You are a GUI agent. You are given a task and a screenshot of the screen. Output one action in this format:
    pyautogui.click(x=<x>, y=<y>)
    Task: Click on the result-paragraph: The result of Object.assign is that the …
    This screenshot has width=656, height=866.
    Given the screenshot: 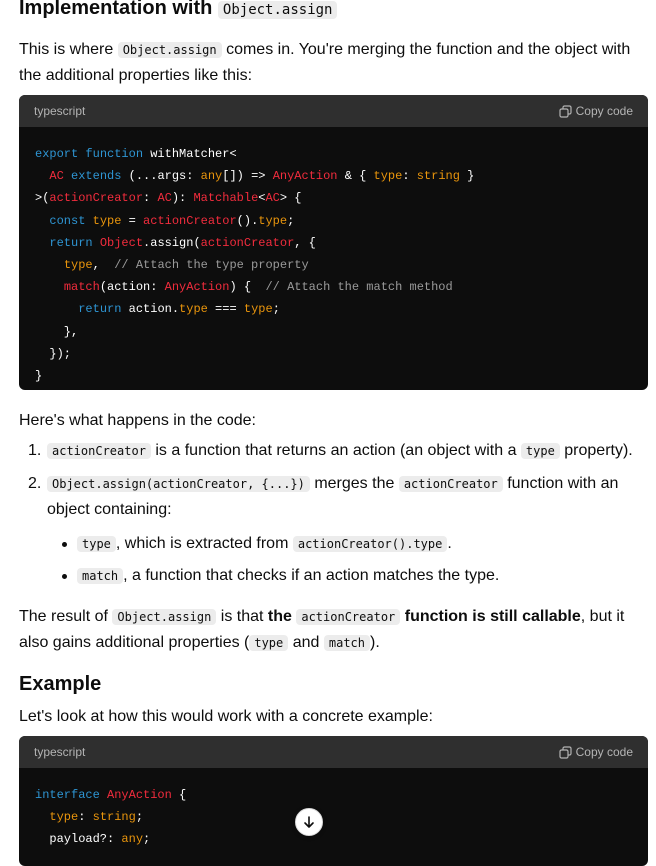 What is the action you would take?
    pyautogui.click(x=322, y=629)
    